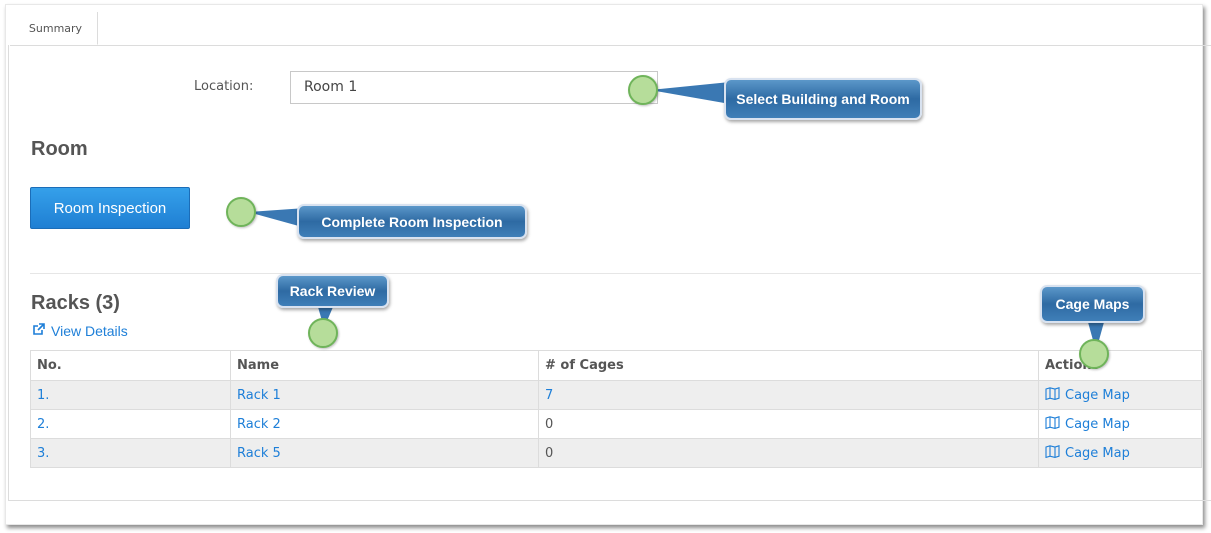 The width and height of the screenshot is (1211, 533). What do you see at coordinates (788, 395) in the screenshot?
I see `cage-count-link: 7` at bounding box center [788, 395].